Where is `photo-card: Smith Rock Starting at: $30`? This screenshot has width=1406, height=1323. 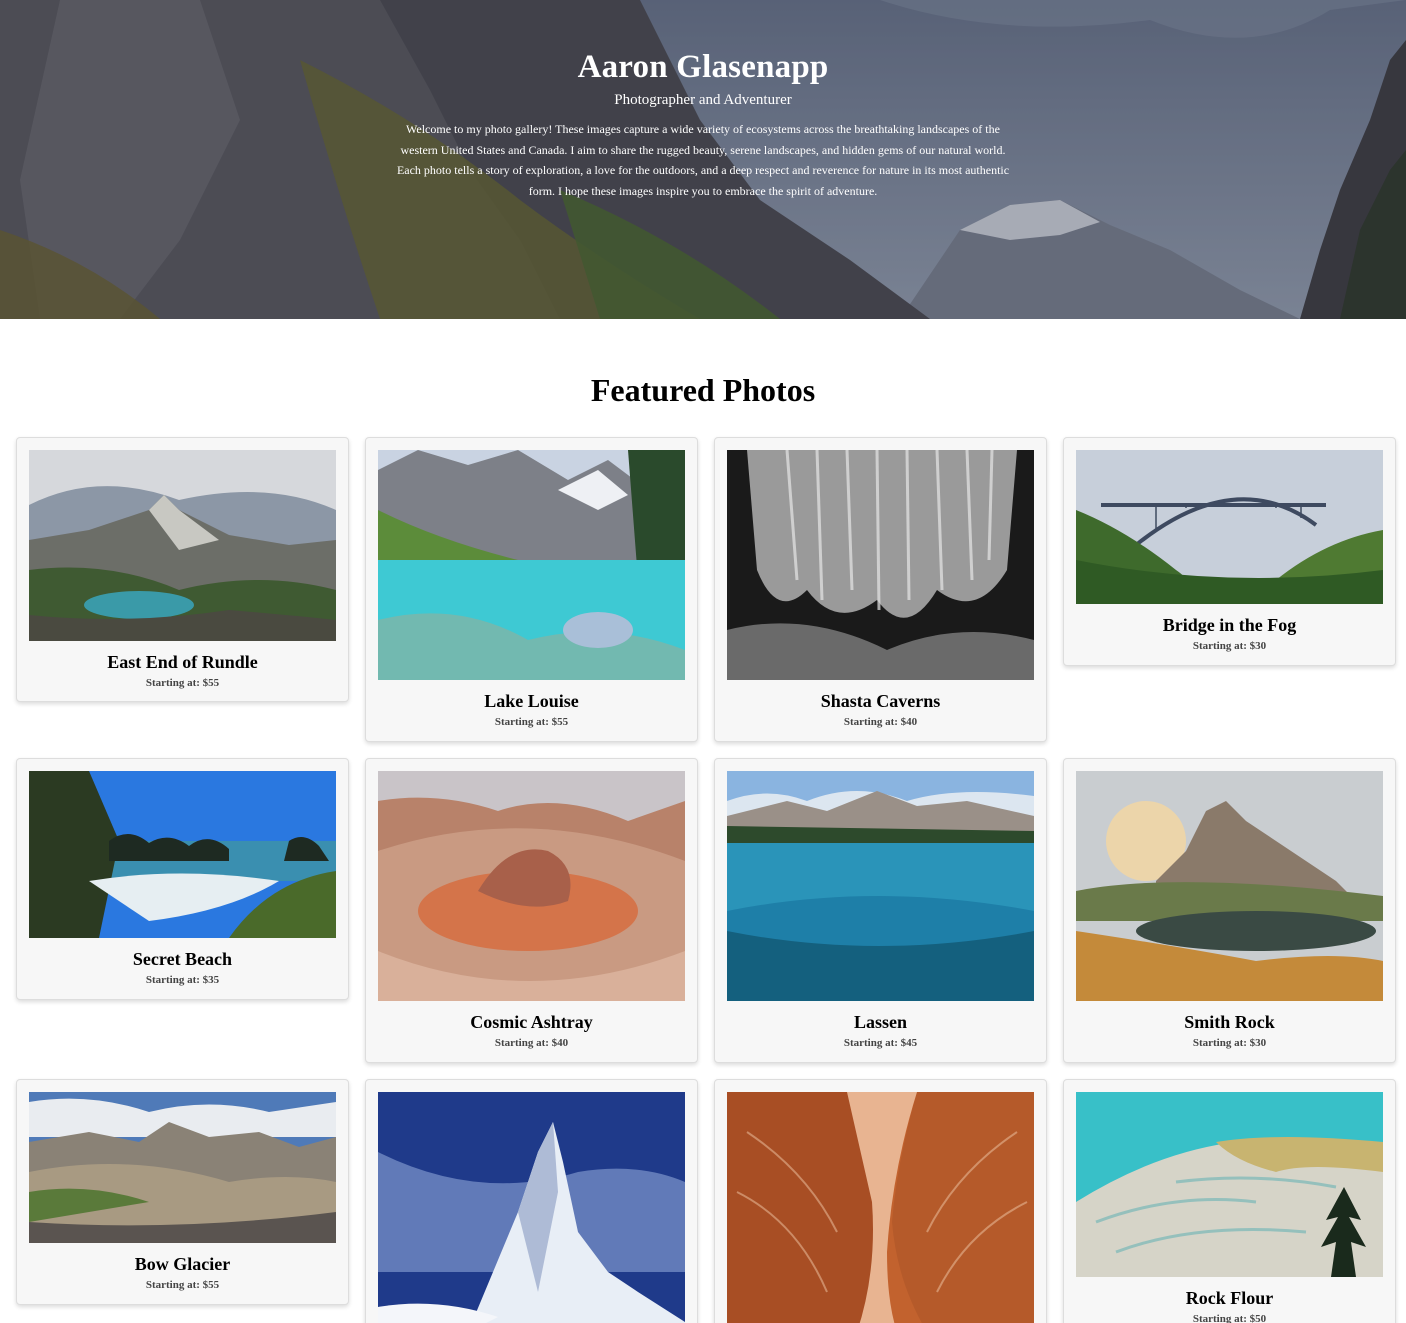
photo-card: Smith Rock Starting at: $30 is located at coordinates (1229, 910).